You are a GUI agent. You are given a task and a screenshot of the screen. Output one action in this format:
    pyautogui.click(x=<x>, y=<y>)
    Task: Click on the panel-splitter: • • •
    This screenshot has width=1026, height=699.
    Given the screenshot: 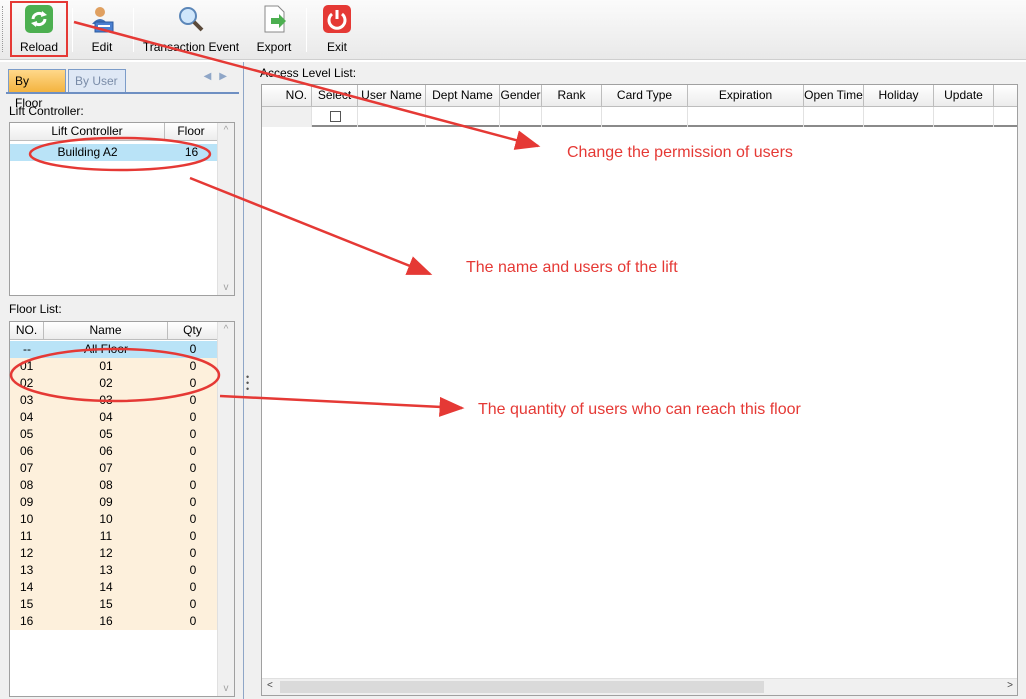 What is the action you would take?
    pyautogui.click(x=249, y=380)
    